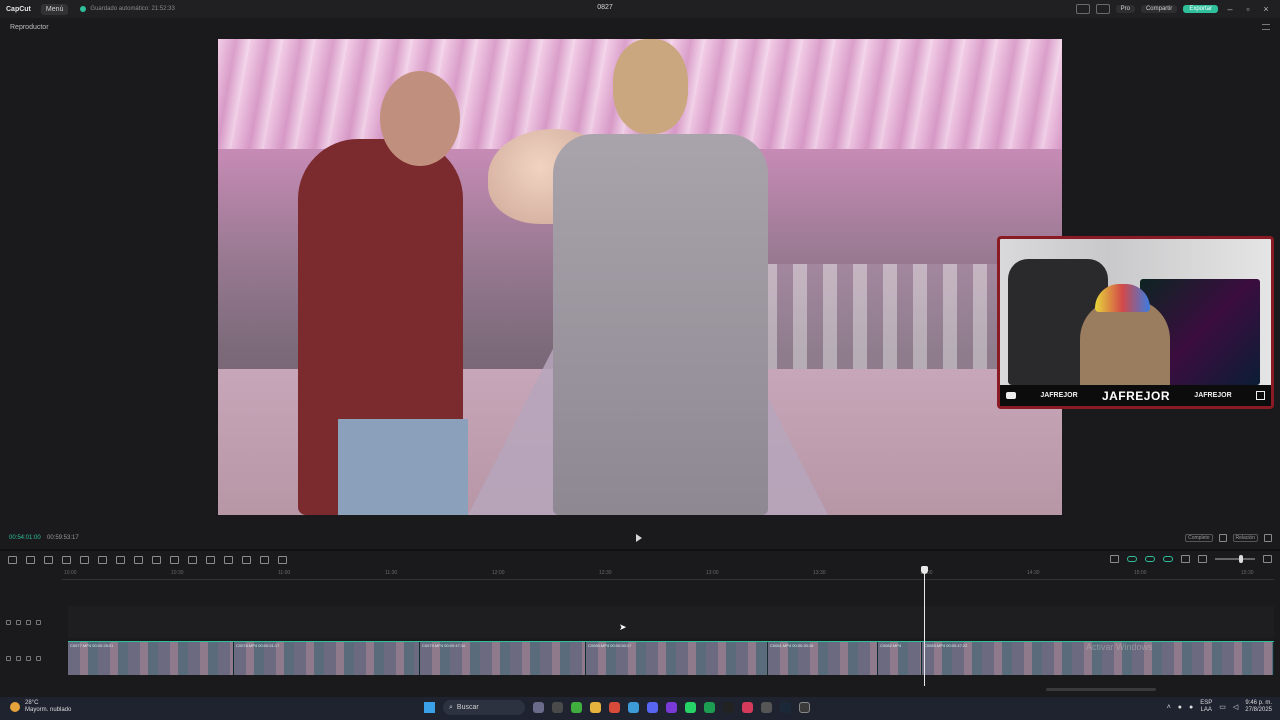 The height and width of the screenshot is (720, 1280). What do you see at coordinates (640, 550) in the screenshot?
I see `panel-divider` at bounding box center [640, 550].